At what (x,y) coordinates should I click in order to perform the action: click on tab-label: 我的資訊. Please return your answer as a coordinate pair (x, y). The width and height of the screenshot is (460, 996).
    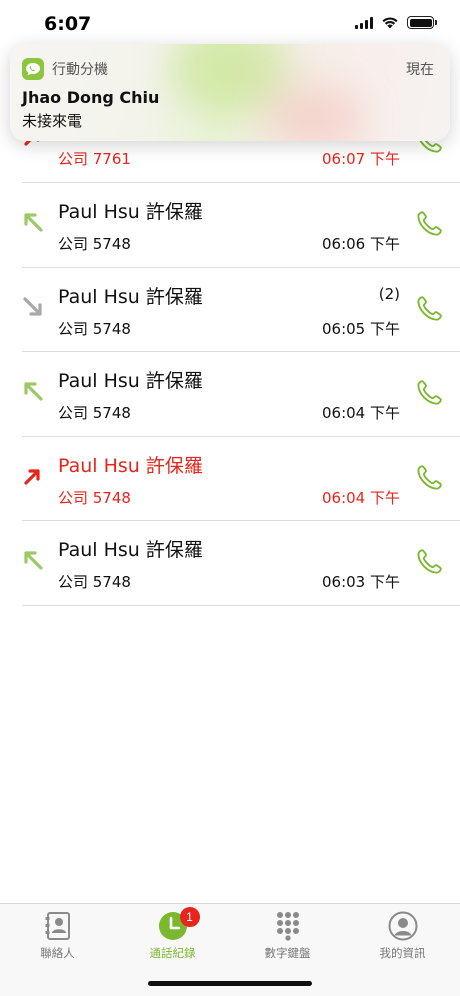
    Looking at the image, I should click on (402, 953).